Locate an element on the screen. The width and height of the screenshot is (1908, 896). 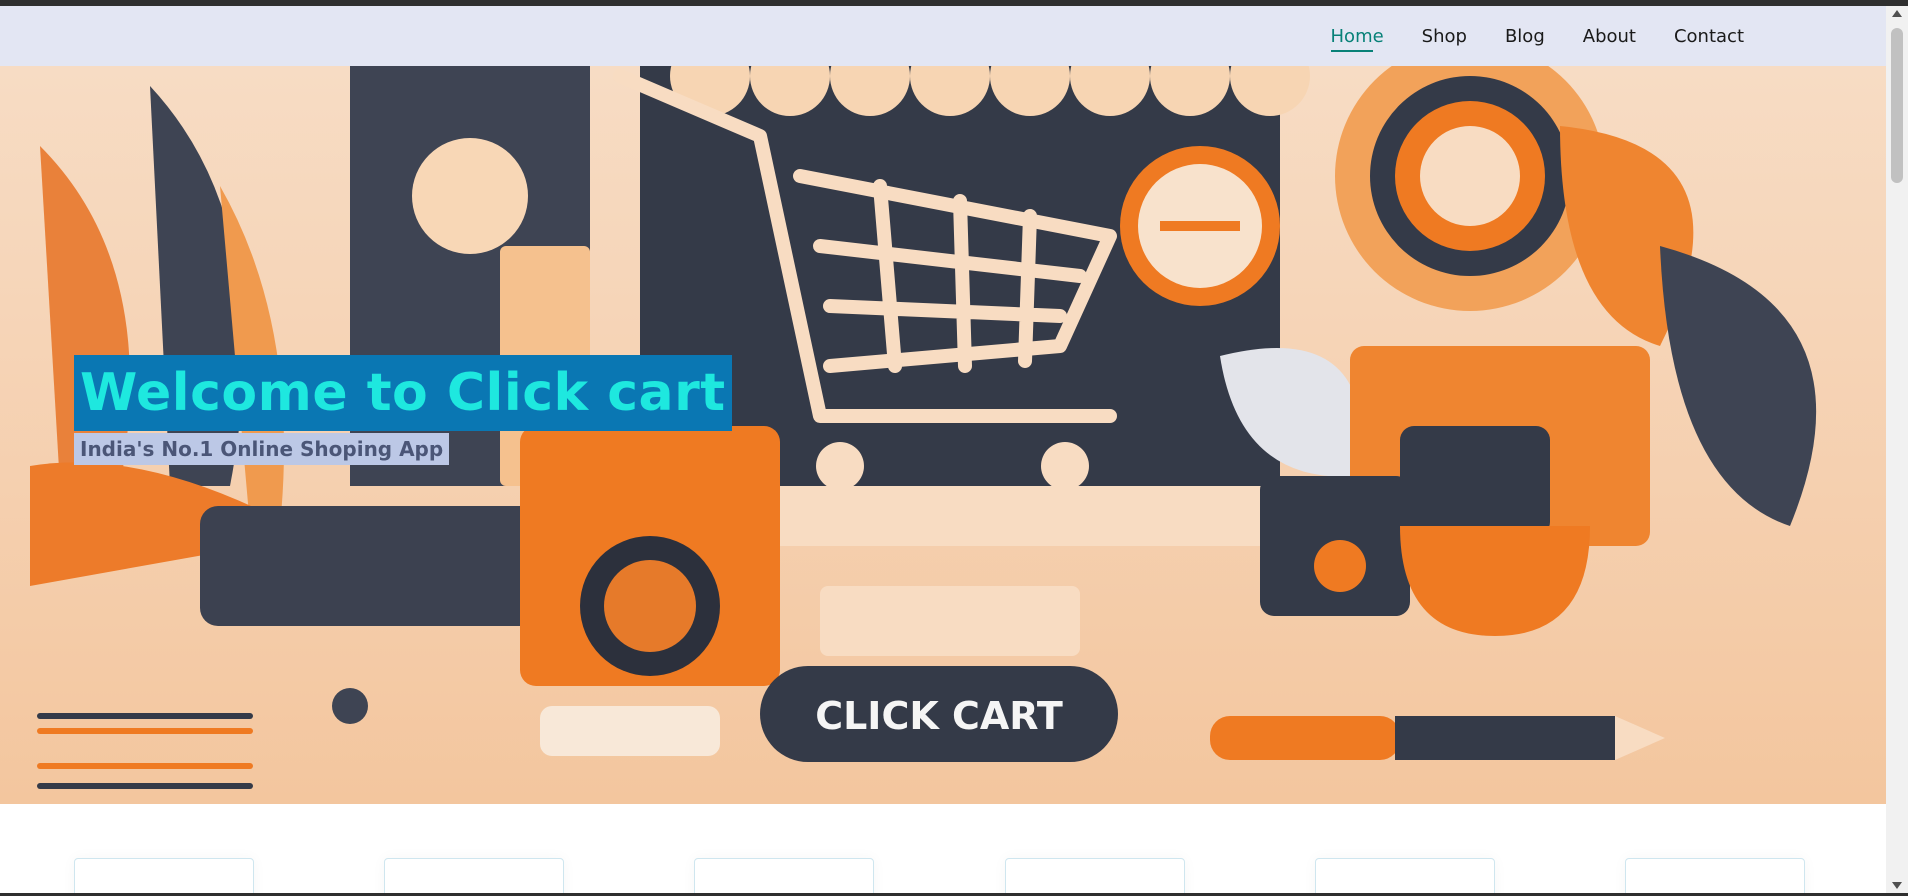
scrollbar-thumb is located at coordinates (1897, 105).